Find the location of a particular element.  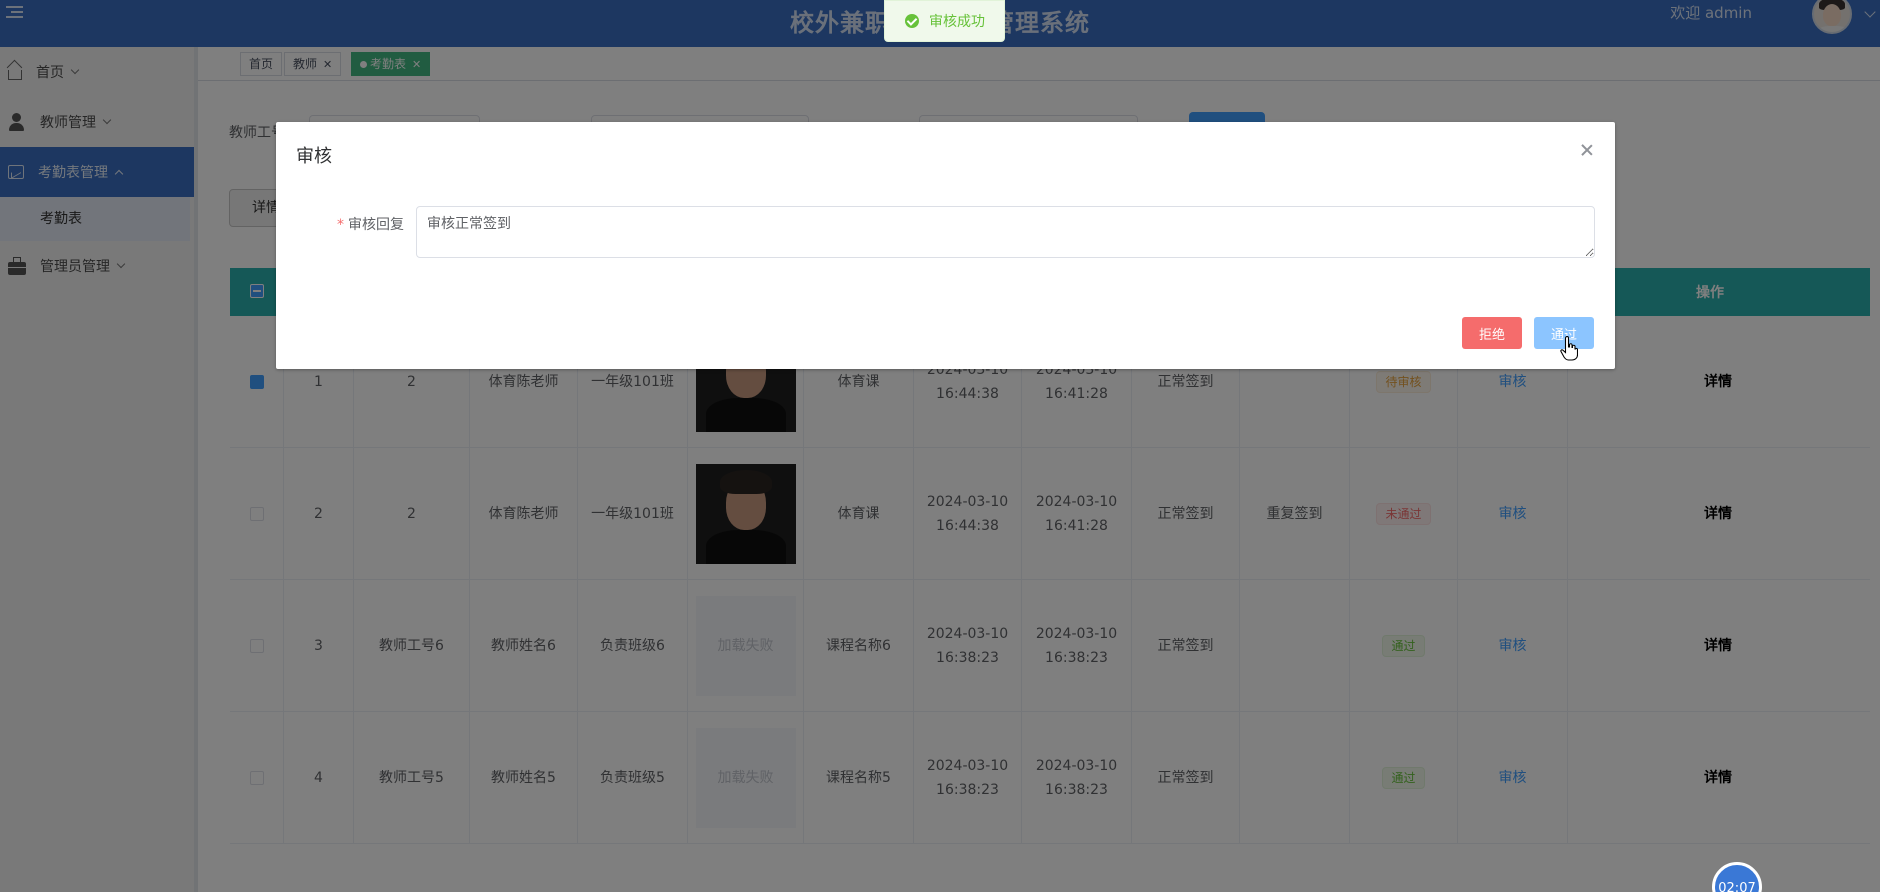

audit-reply-textarea: 审核正常签到 is located at coordinates (1005, 232).